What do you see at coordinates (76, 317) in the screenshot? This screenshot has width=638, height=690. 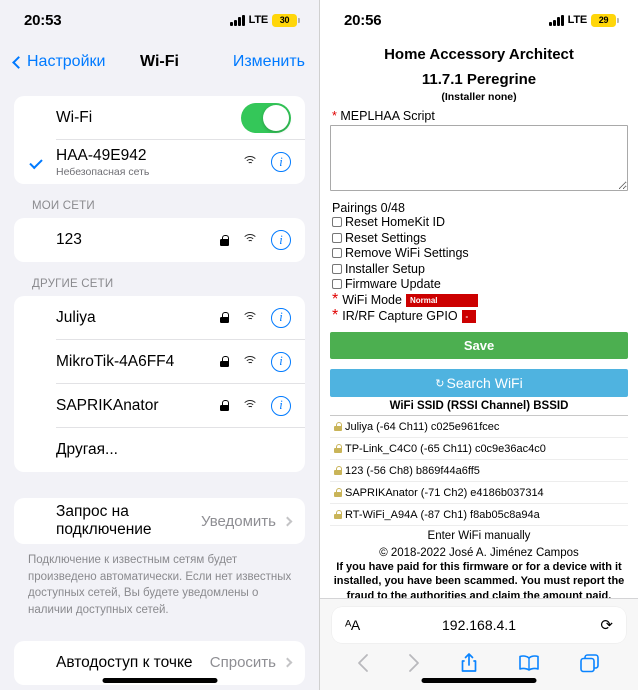 I see `network-ssid: Juliya` at bounding box center [76, 317].